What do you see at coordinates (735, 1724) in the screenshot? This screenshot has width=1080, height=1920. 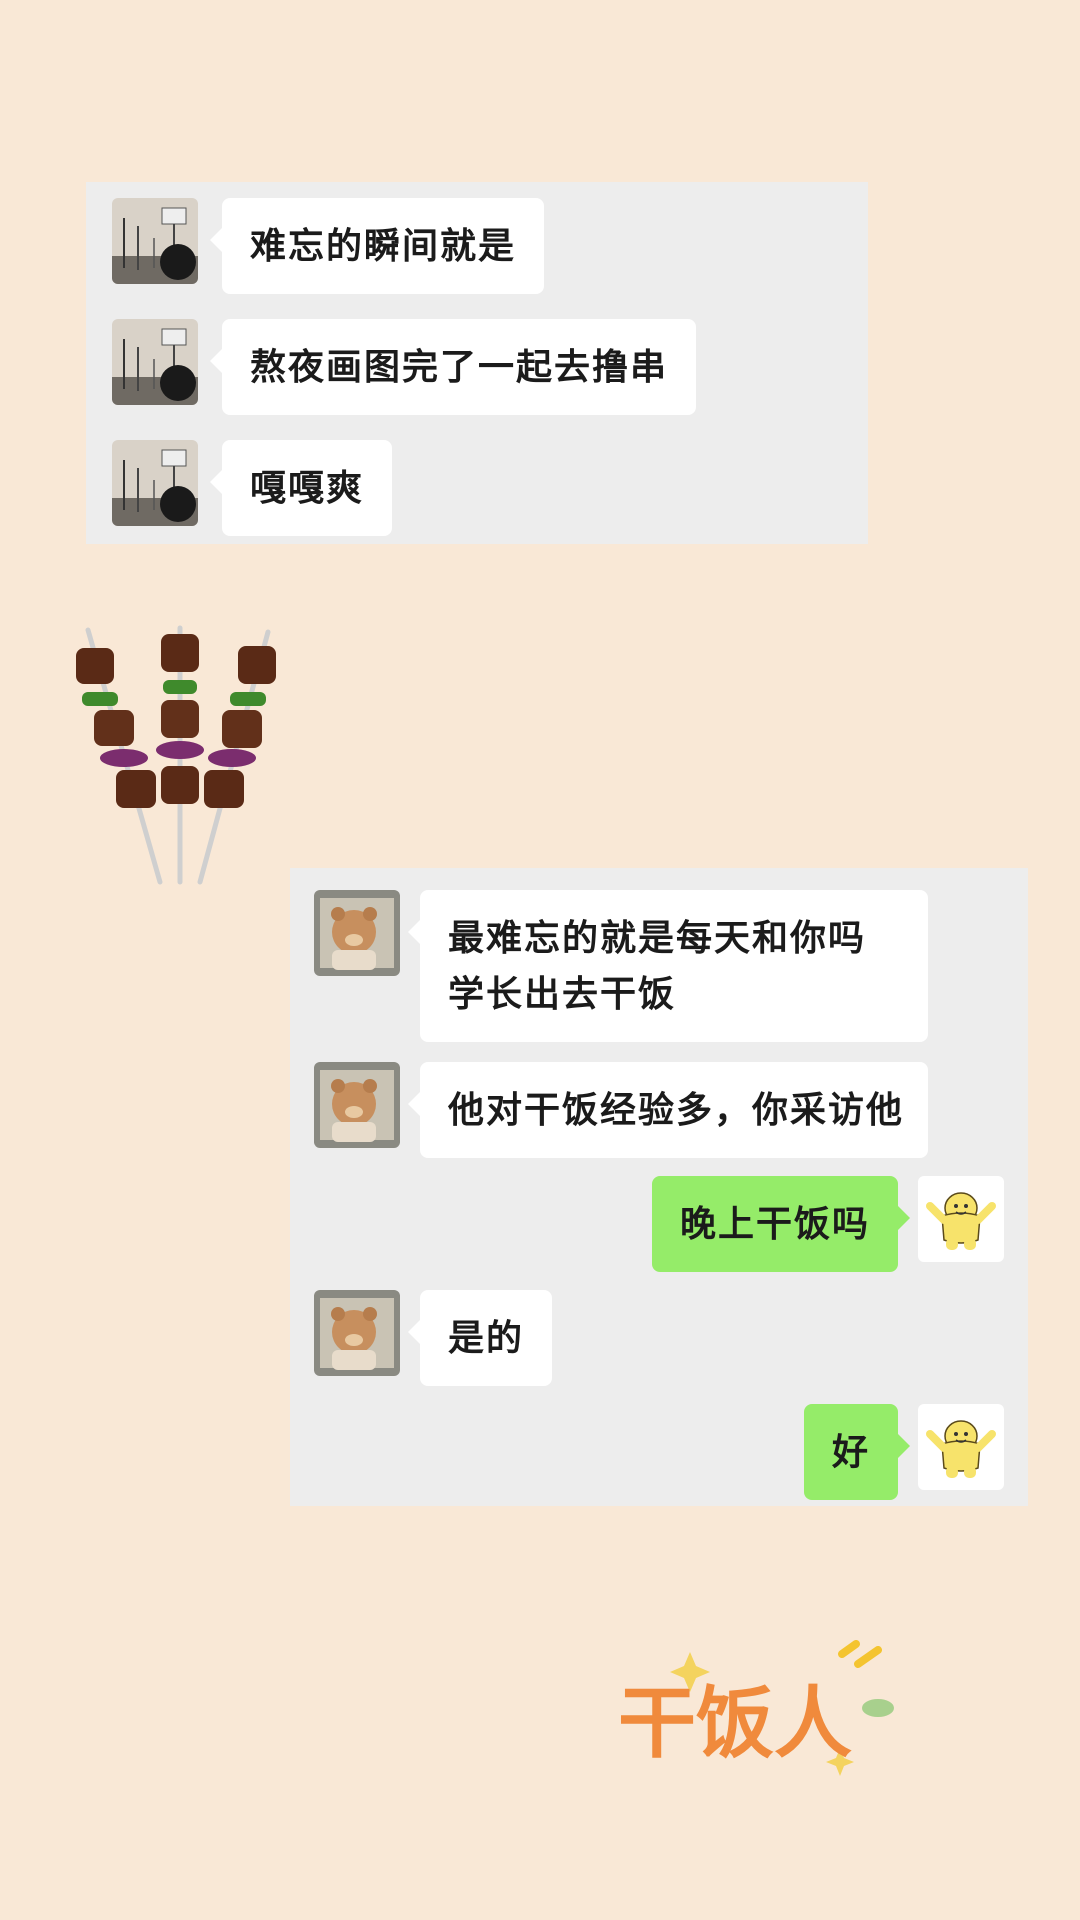 I see `logo-text: 干饭人` at bounding box center [735, 1724].